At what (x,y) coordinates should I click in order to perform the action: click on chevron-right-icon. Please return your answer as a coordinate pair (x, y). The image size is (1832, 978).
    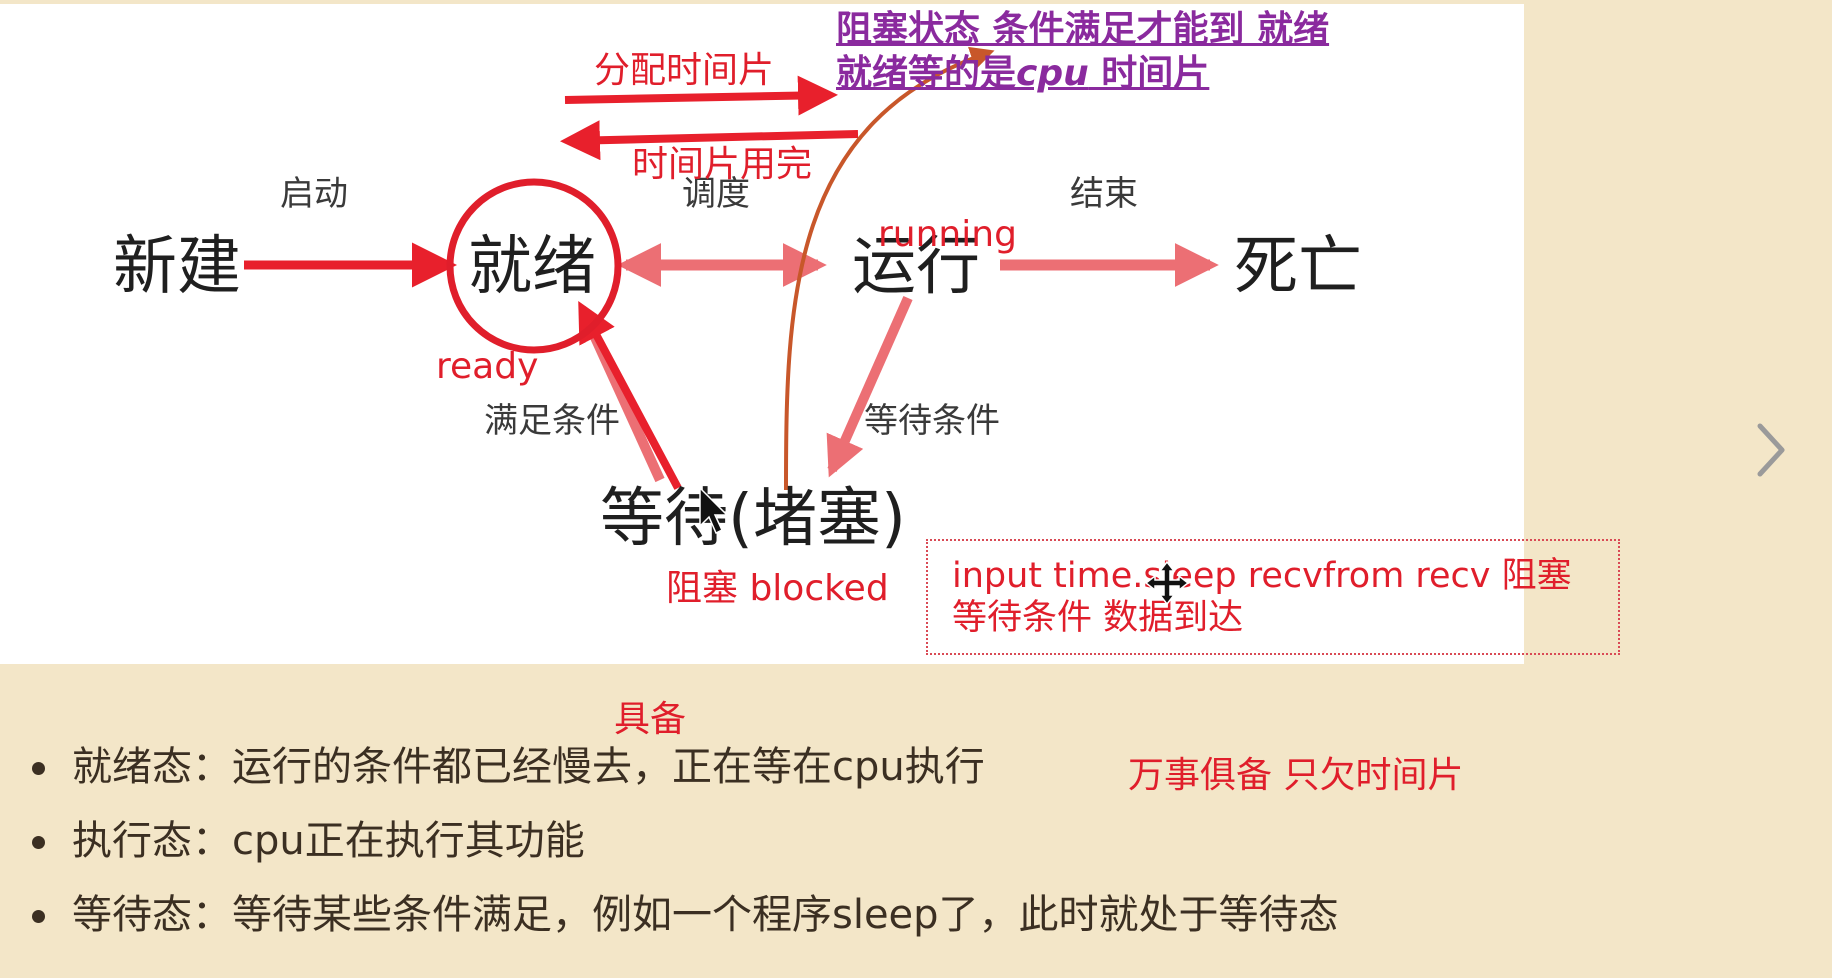
    Looking at the image, I should click on (1770, 450).